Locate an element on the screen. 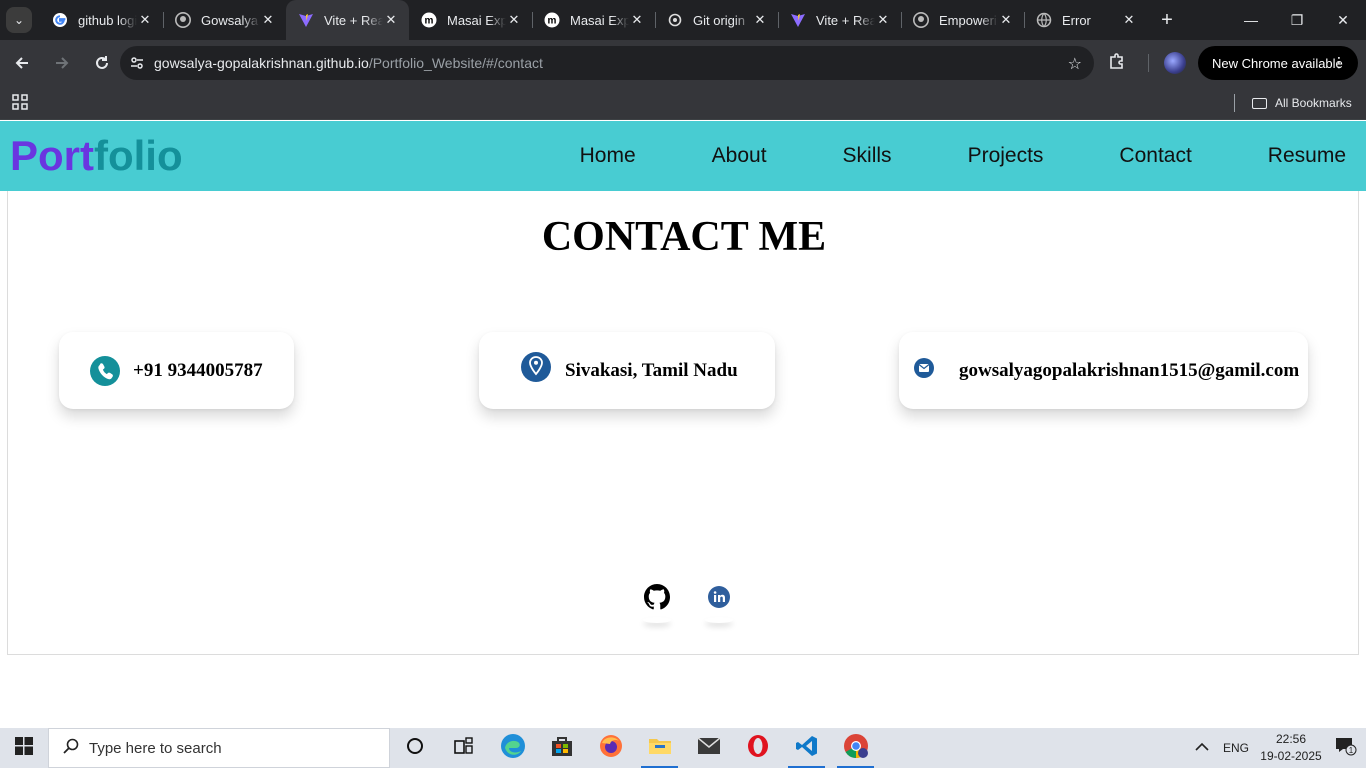  tab-search-button: ⌄ is located at coordinates (19, 20).